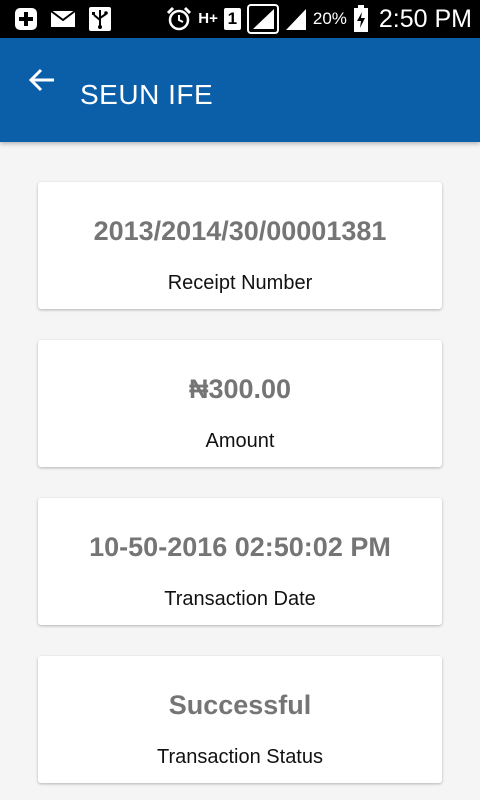 The image size is (480, 800). Describe the element at coordinates (100, 19) in the screenshot. I see `usb-icon` at that location.